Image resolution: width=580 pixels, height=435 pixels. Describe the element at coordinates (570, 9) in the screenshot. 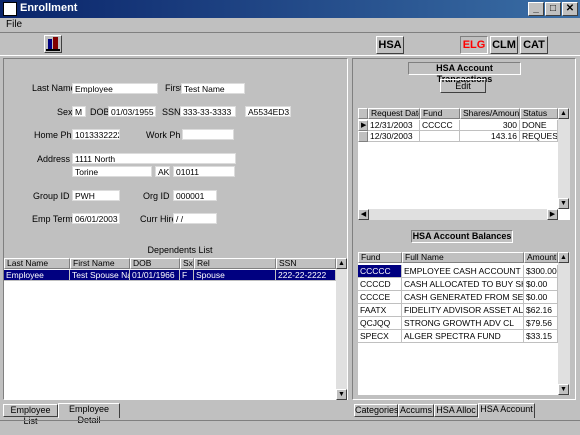

I see `close-button: ✕` at that location.